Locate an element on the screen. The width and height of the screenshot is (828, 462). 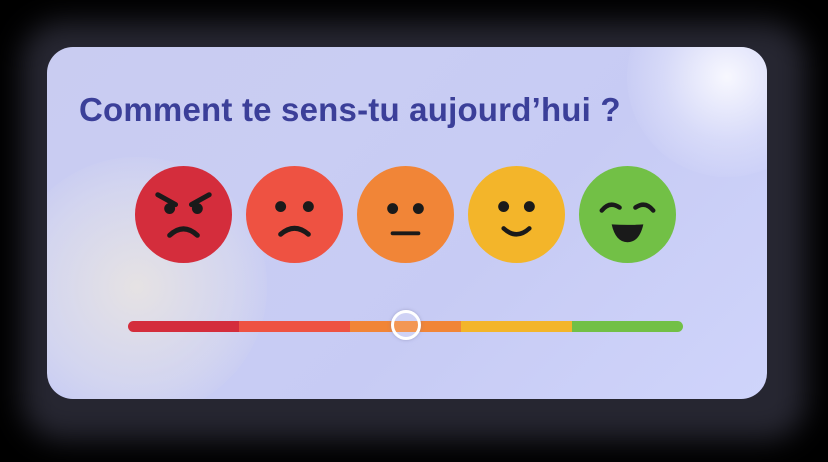
grinning-face-icon is located at coordinates (627, 214).